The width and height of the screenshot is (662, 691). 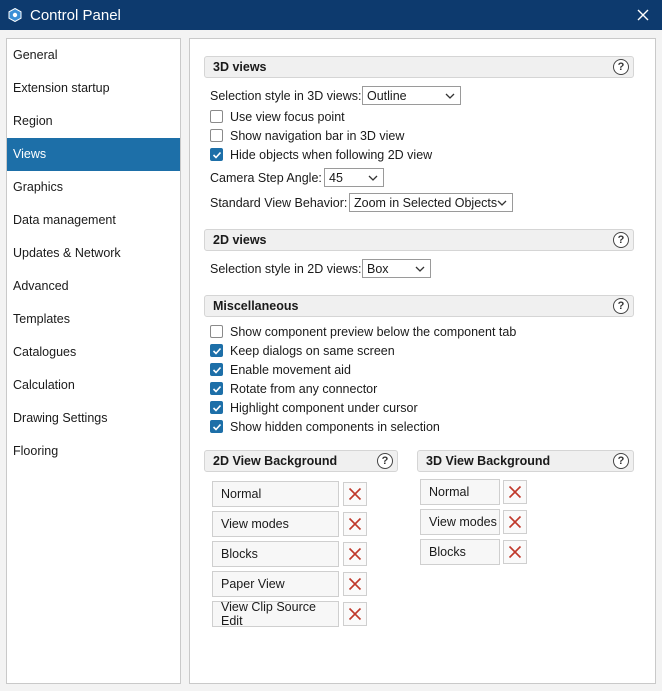 What do you see at coordinates (216, 388) in the screenshot?
I see `checkbox-rotate-from-any-connector` at bounding box center [216, 388].